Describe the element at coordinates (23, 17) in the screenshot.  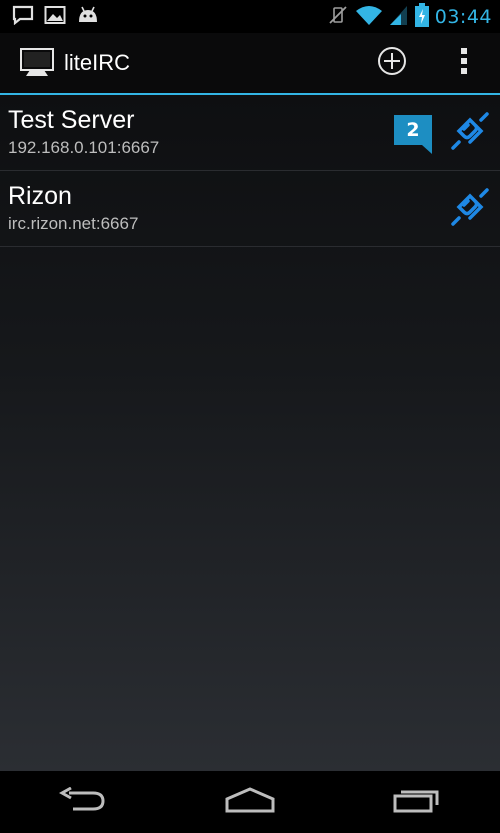
I see `chat-notification-icon` at that location.